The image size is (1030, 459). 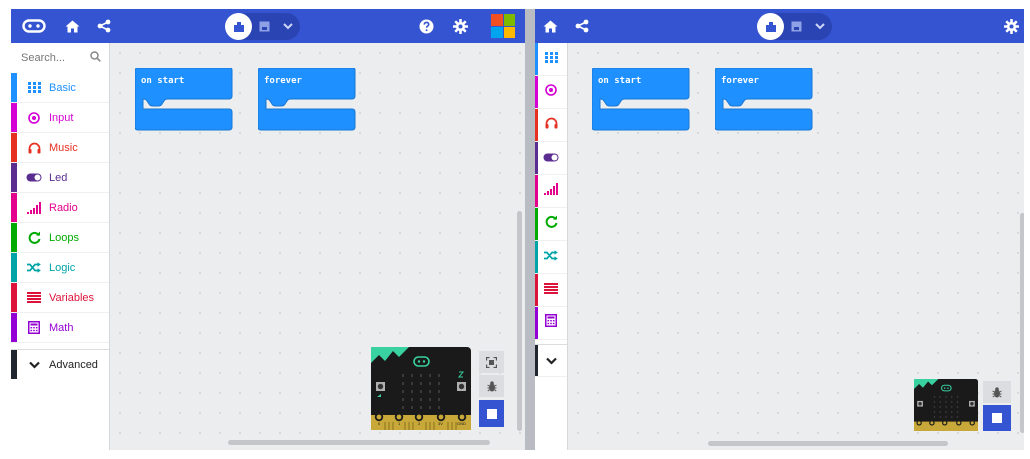 I want to click on lines-icon, so click(x=34, y=297).